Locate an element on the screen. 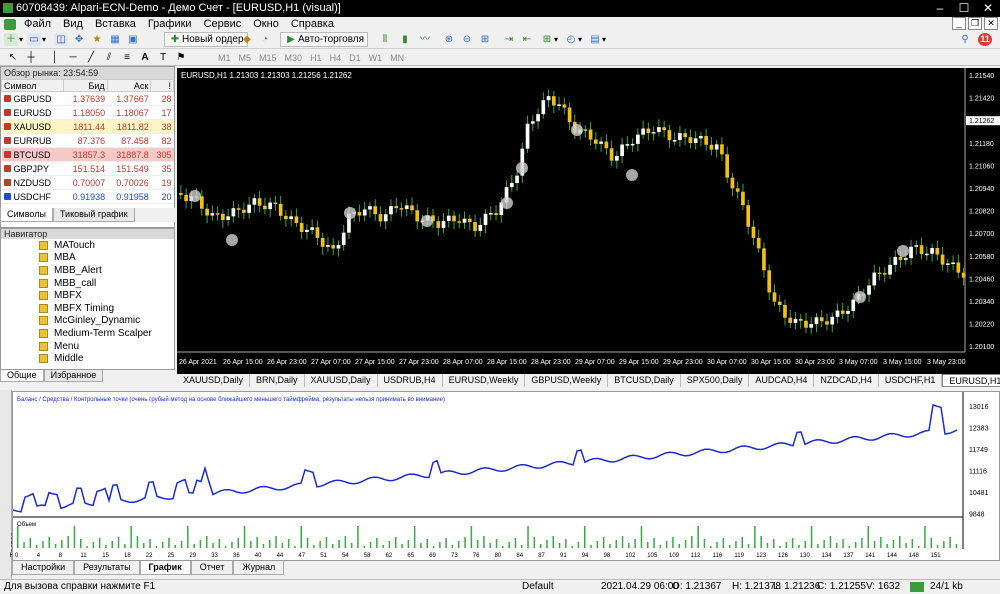 The height and width of the screenshot is (594, 1000). bar-chart-icon: ⫴ is located at coordinates (385, 39).